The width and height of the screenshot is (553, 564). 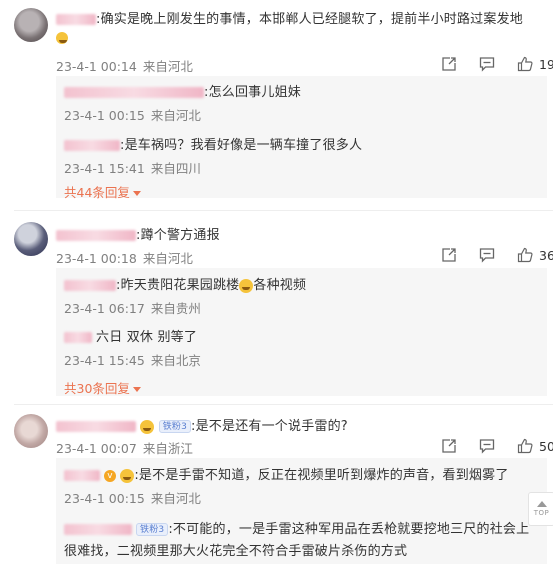 I want to click on reply-location: 来自四川, so click(x=175, y=168).